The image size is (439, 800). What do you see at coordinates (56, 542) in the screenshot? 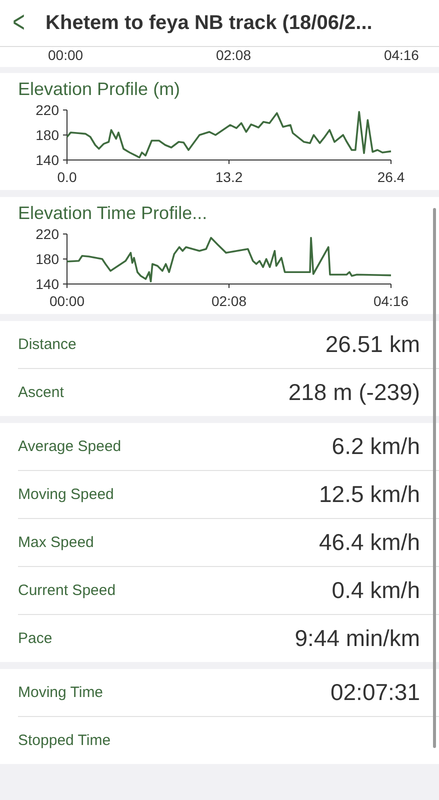
I see `stat-label: Max Speed` at bounding box center [56, 542].